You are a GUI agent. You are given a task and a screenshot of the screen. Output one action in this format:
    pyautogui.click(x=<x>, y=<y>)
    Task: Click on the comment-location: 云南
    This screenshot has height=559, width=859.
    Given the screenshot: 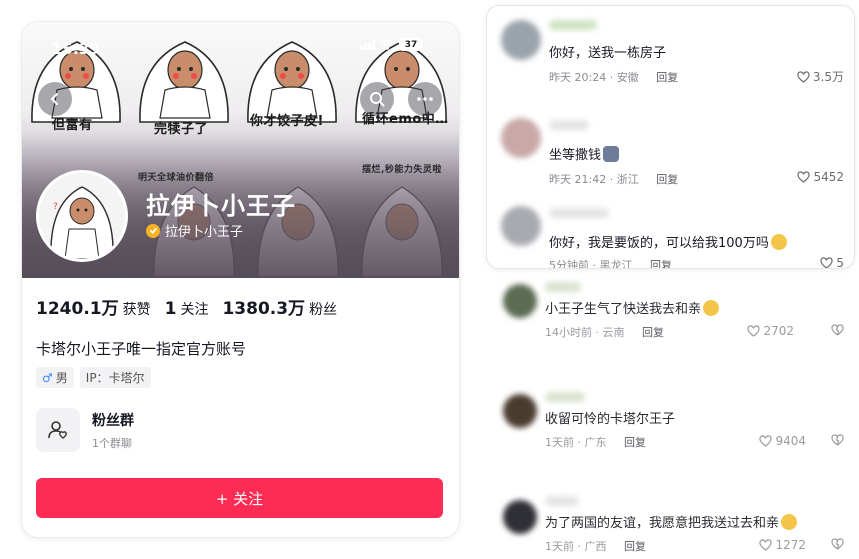 What is the action you would take?
    pyautogui.click(x=613, y=332)
    